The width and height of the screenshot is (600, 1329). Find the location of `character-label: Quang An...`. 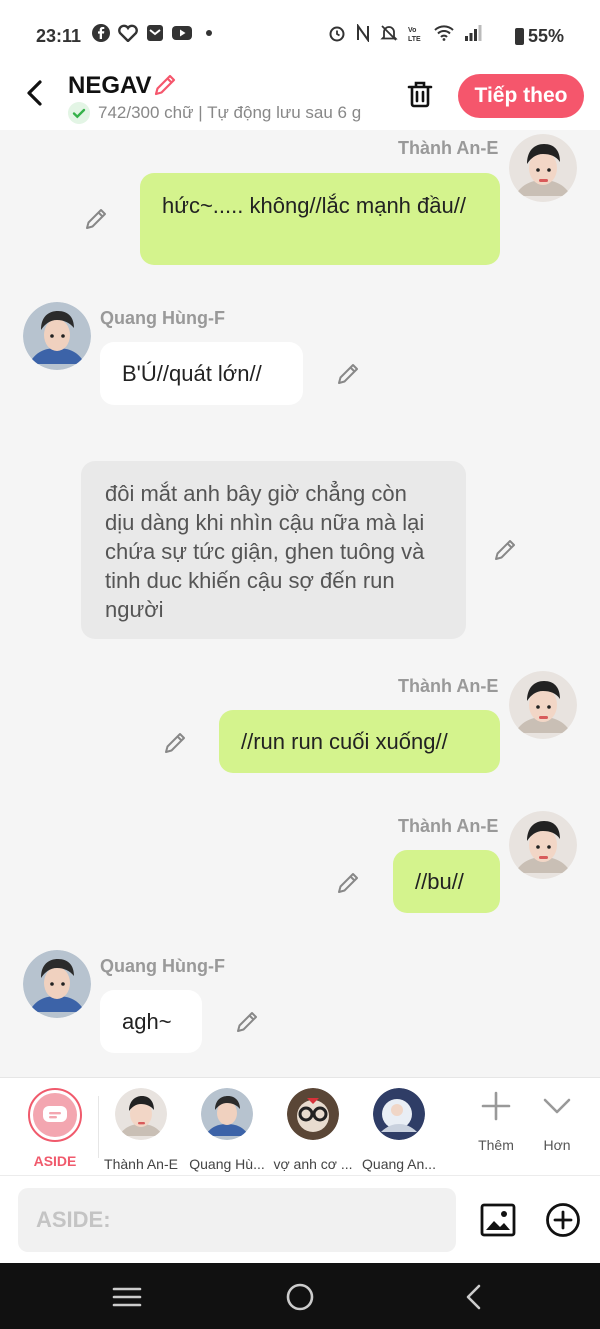

character-label: Quang An... is located at coordinates (399, 1164).